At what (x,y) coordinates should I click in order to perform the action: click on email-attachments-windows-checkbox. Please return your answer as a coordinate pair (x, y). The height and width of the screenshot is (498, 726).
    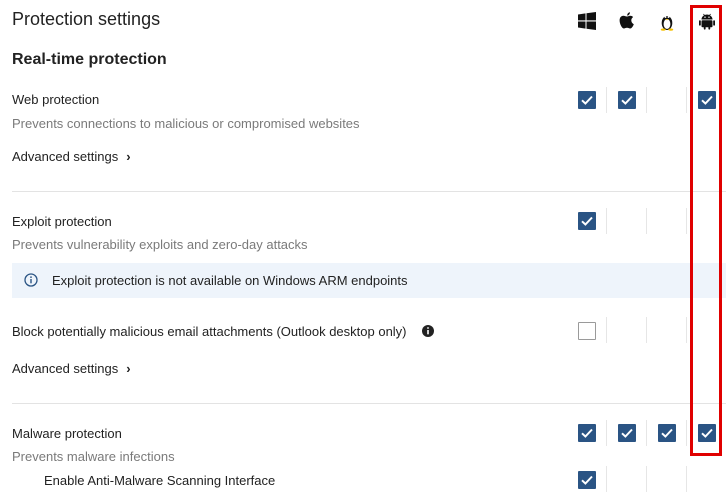
    Looking at the image, I should click on (587, 331).